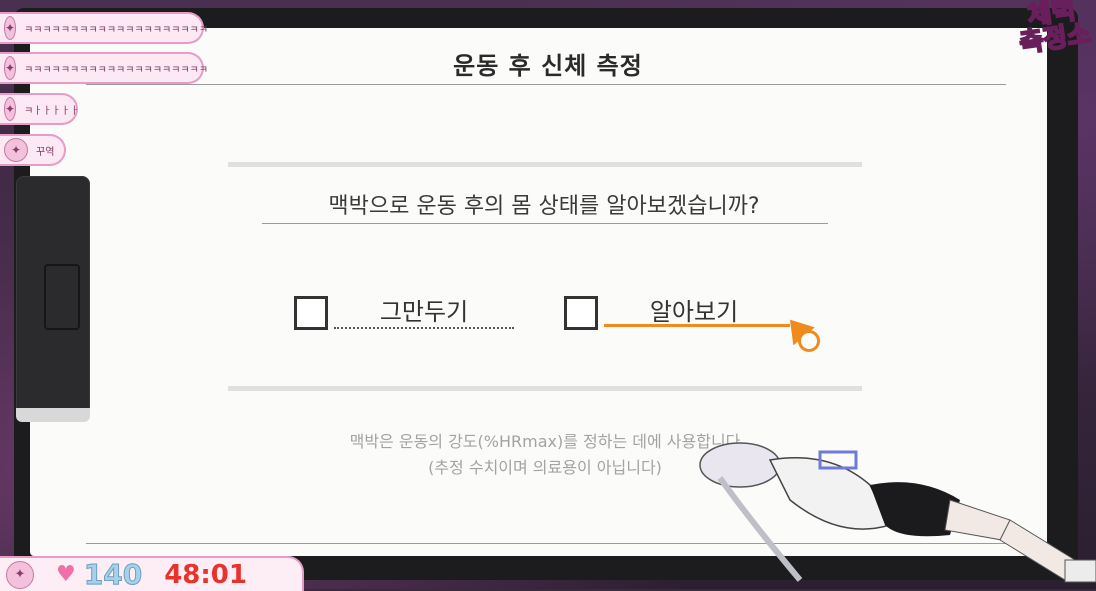  What do you see at coordinates (33, 150) in the screenshot?
I see `chat-message: ✦ 꾸역` at bounding box center [33, 150].